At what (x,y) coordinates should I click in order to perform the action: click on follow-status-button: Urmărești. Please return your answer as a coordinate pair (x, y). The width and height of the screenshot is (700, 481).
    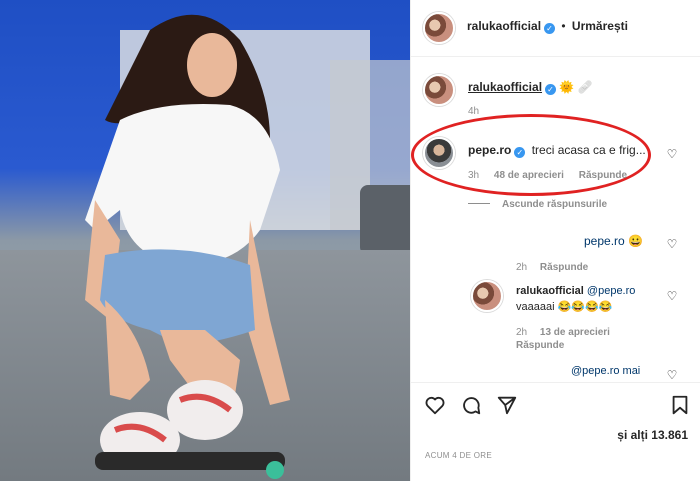
    Looking at the image, I should click on (600, 26).